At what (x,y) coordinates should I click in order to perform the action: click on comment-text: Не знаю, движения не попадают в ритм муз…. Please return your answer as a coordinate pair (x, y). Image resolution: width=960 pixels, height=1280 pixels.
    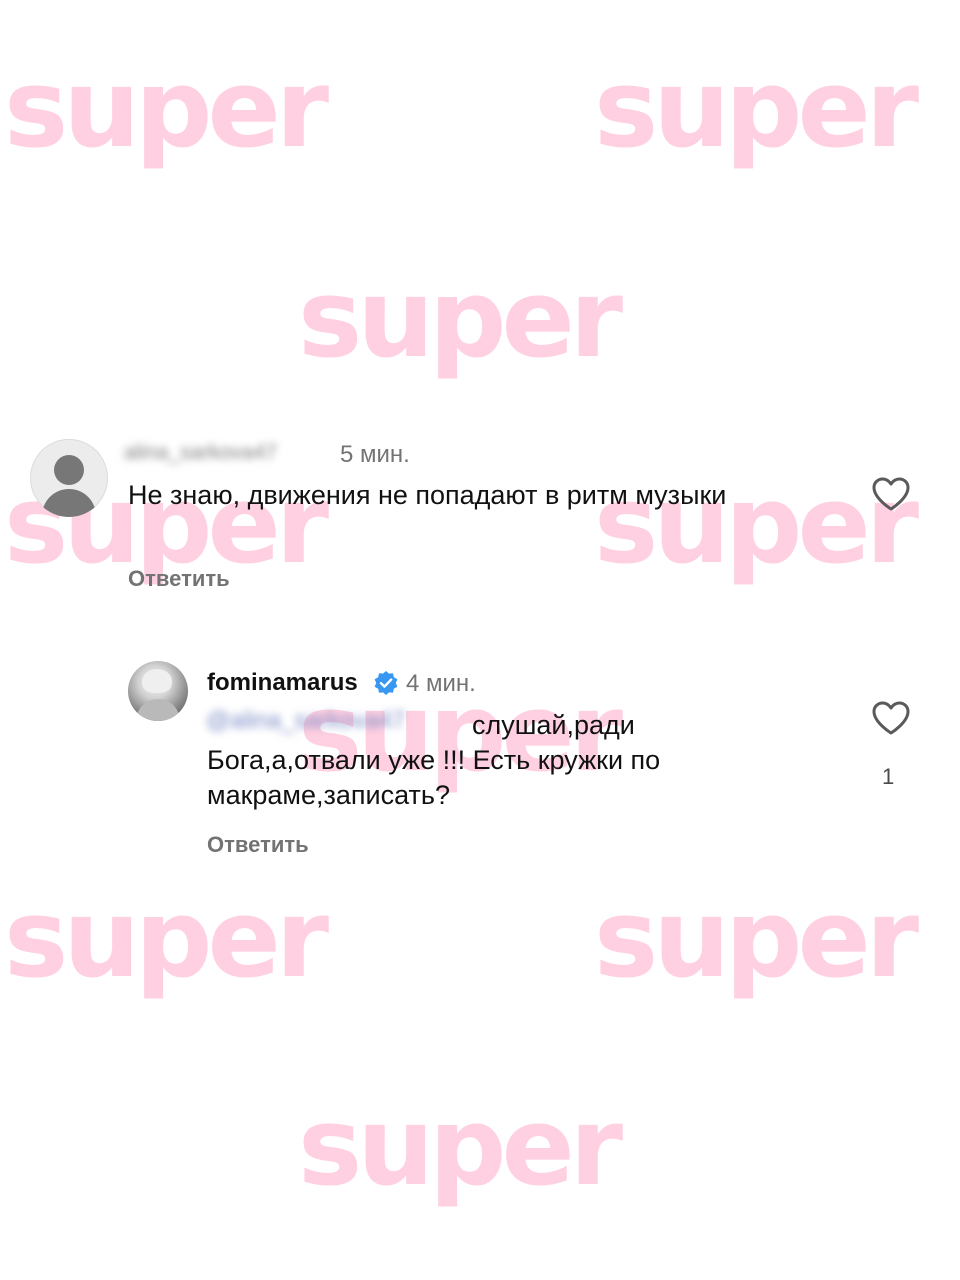
    Looking at the image, I should click on (427, 495).